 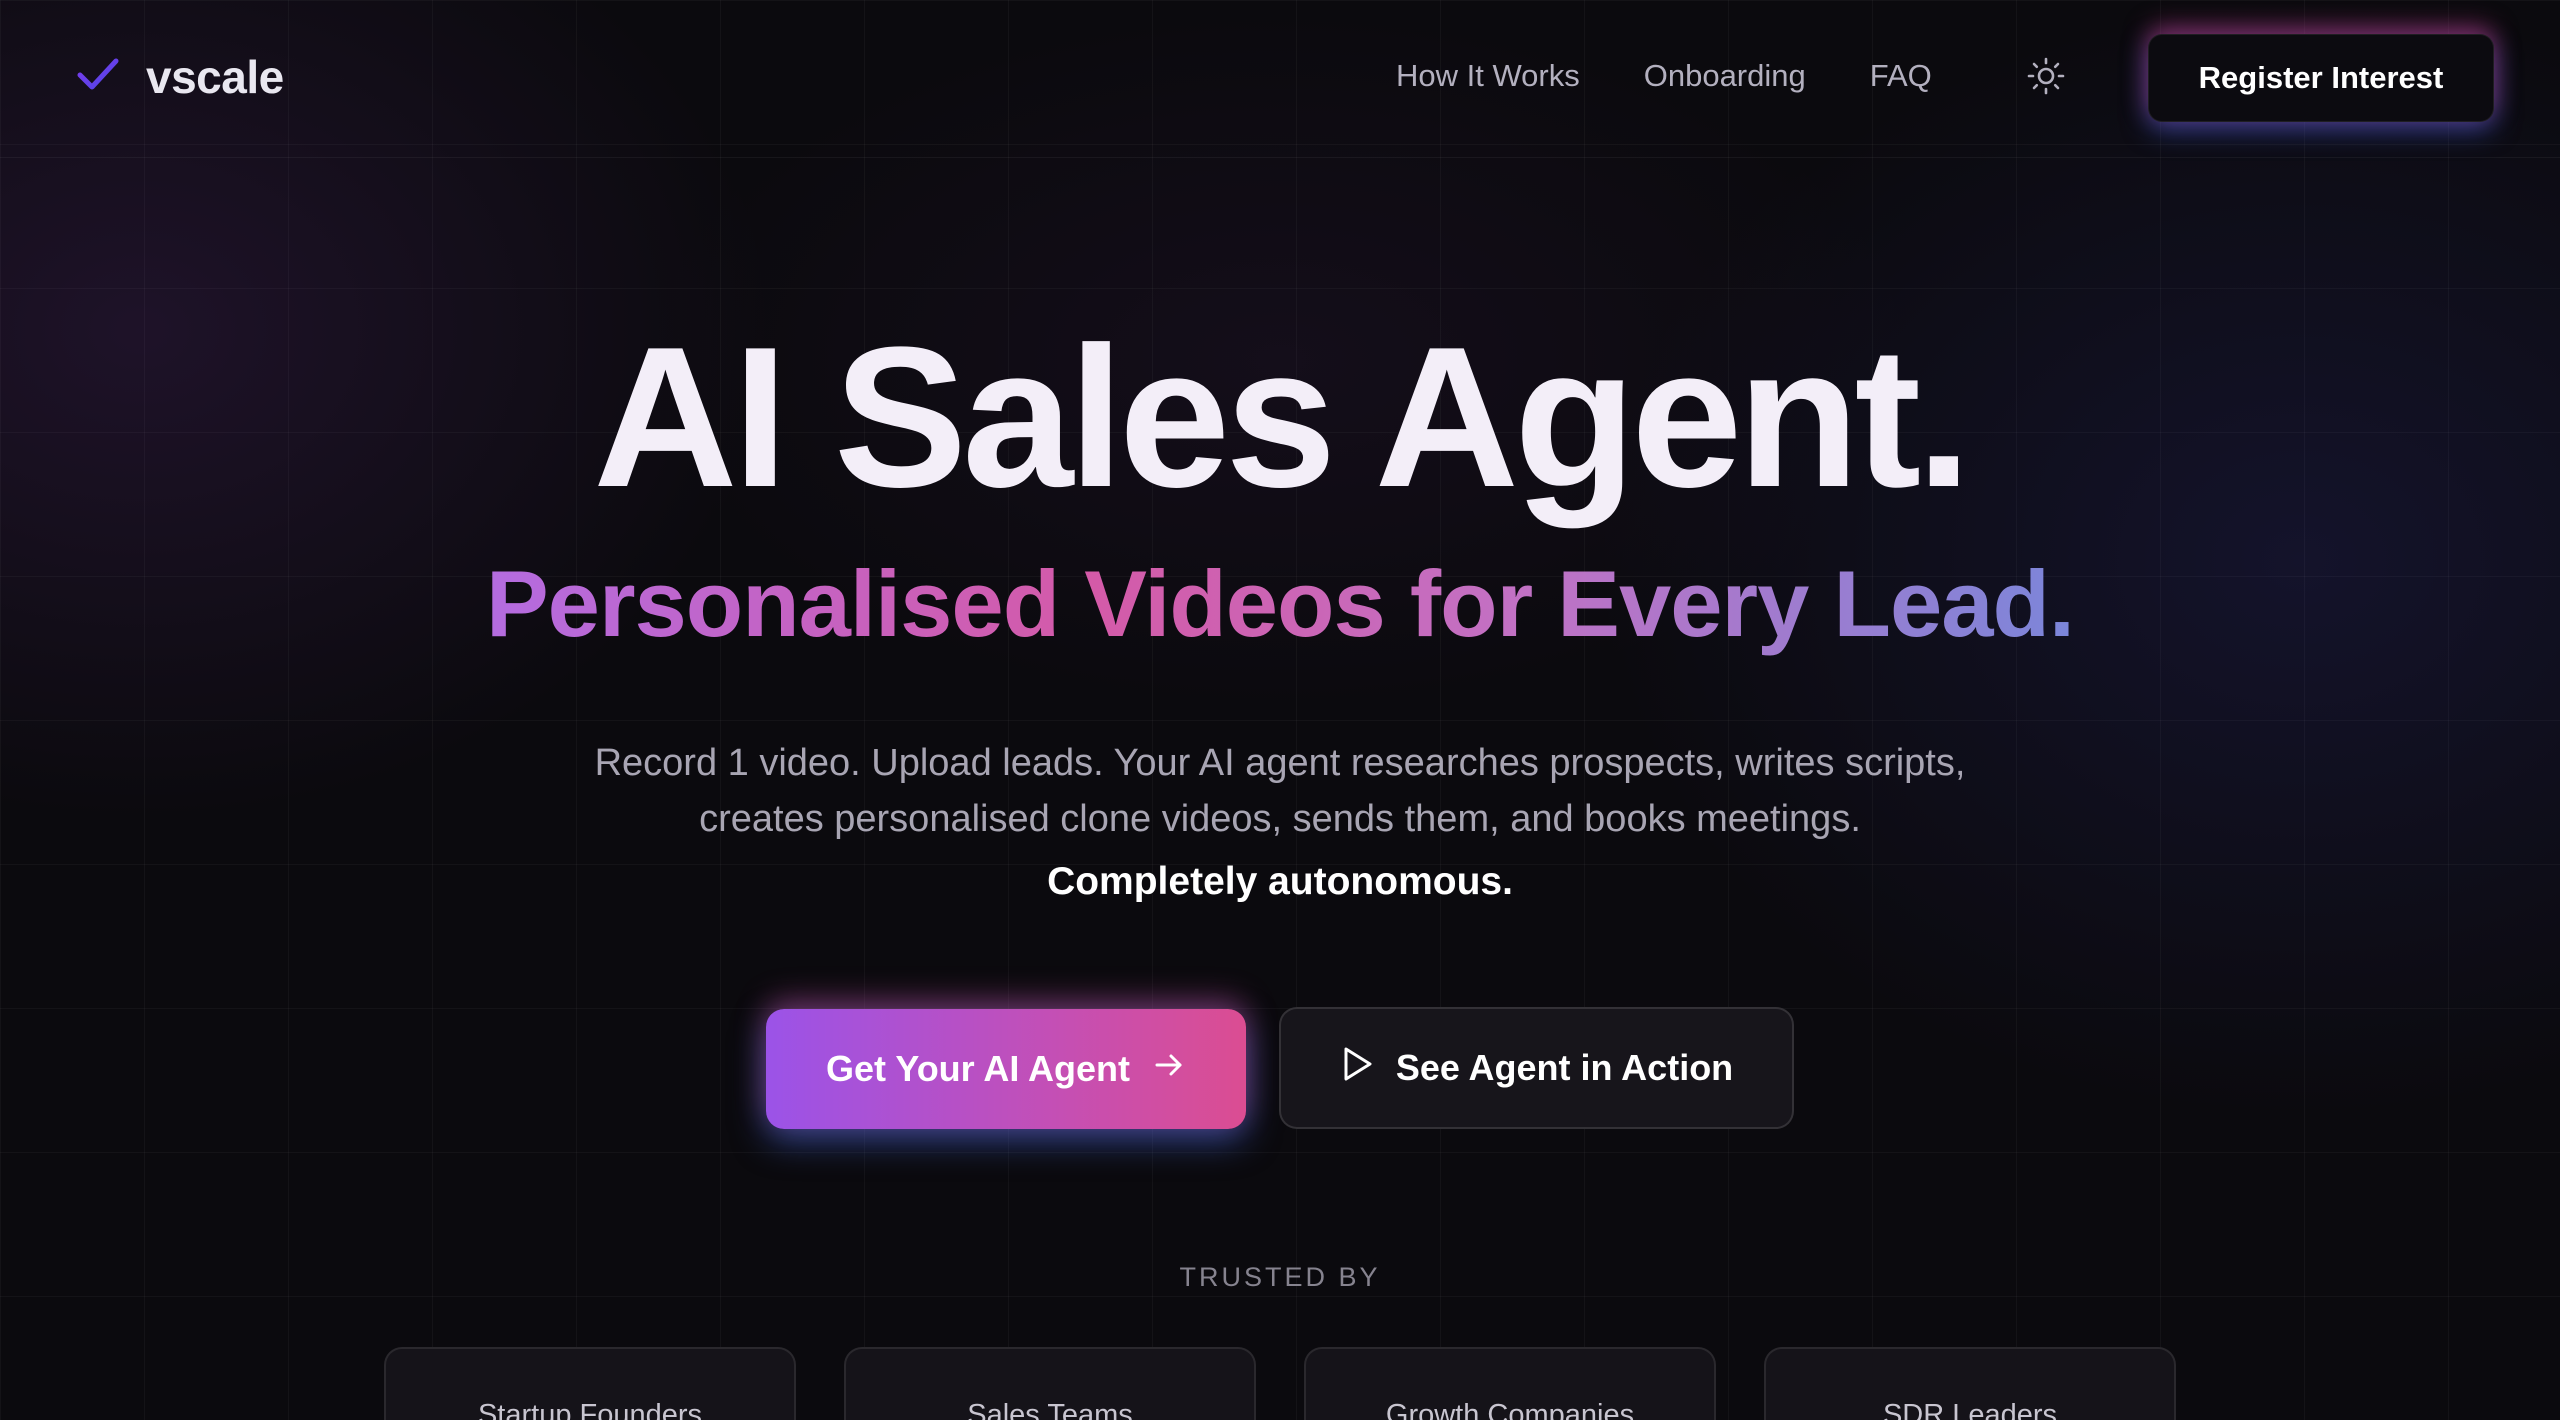 I want to click on see-agent-in-action-button: See Agent in Action, so click(x=1536, y=1068).